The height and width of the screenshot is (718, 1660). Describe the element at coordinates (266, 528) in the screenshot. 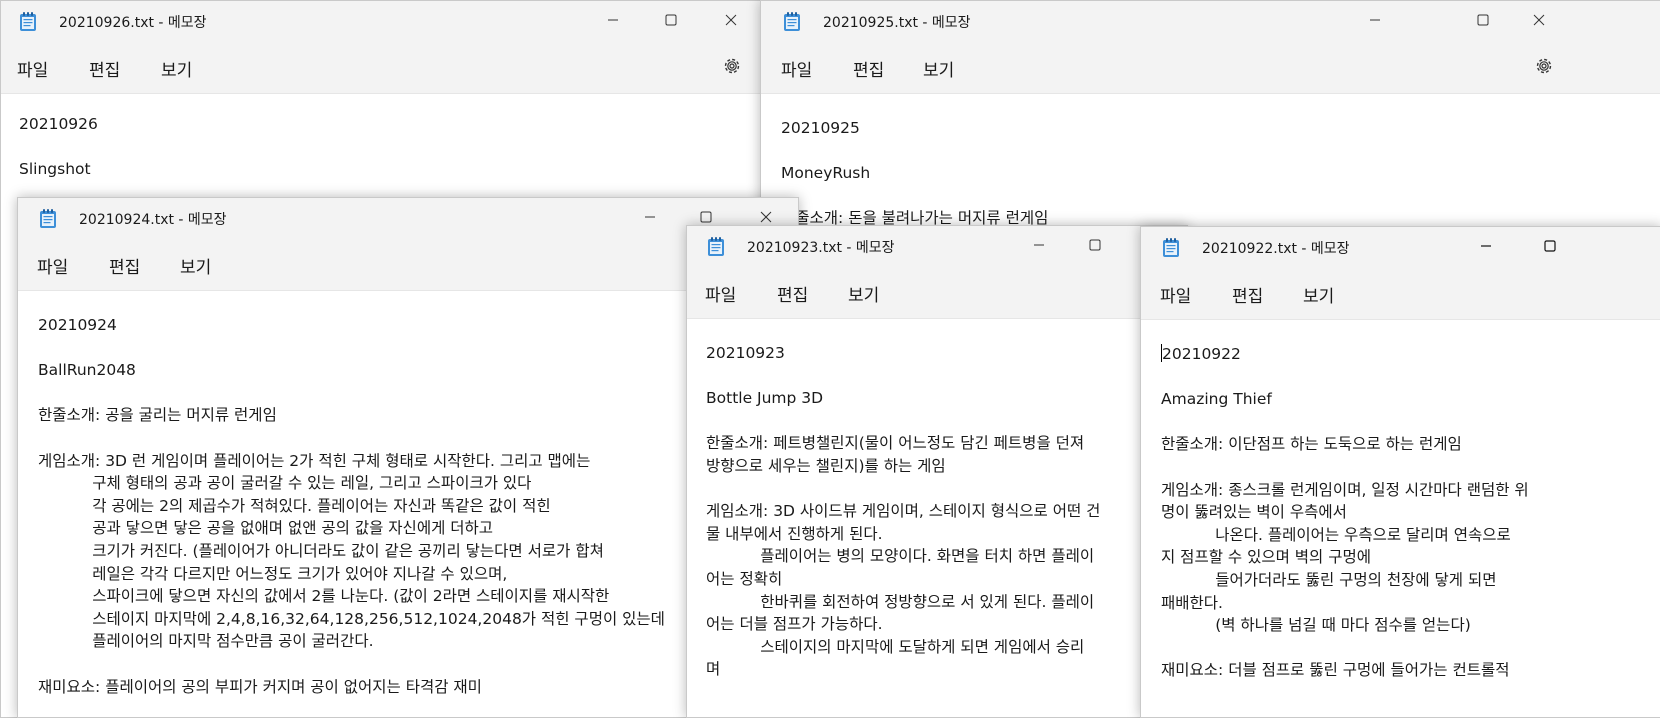

I see `text-line: 공과 닿으면 닿은 공을 없애며 없앤 공의 값을 자신에게 더하고` at that location.